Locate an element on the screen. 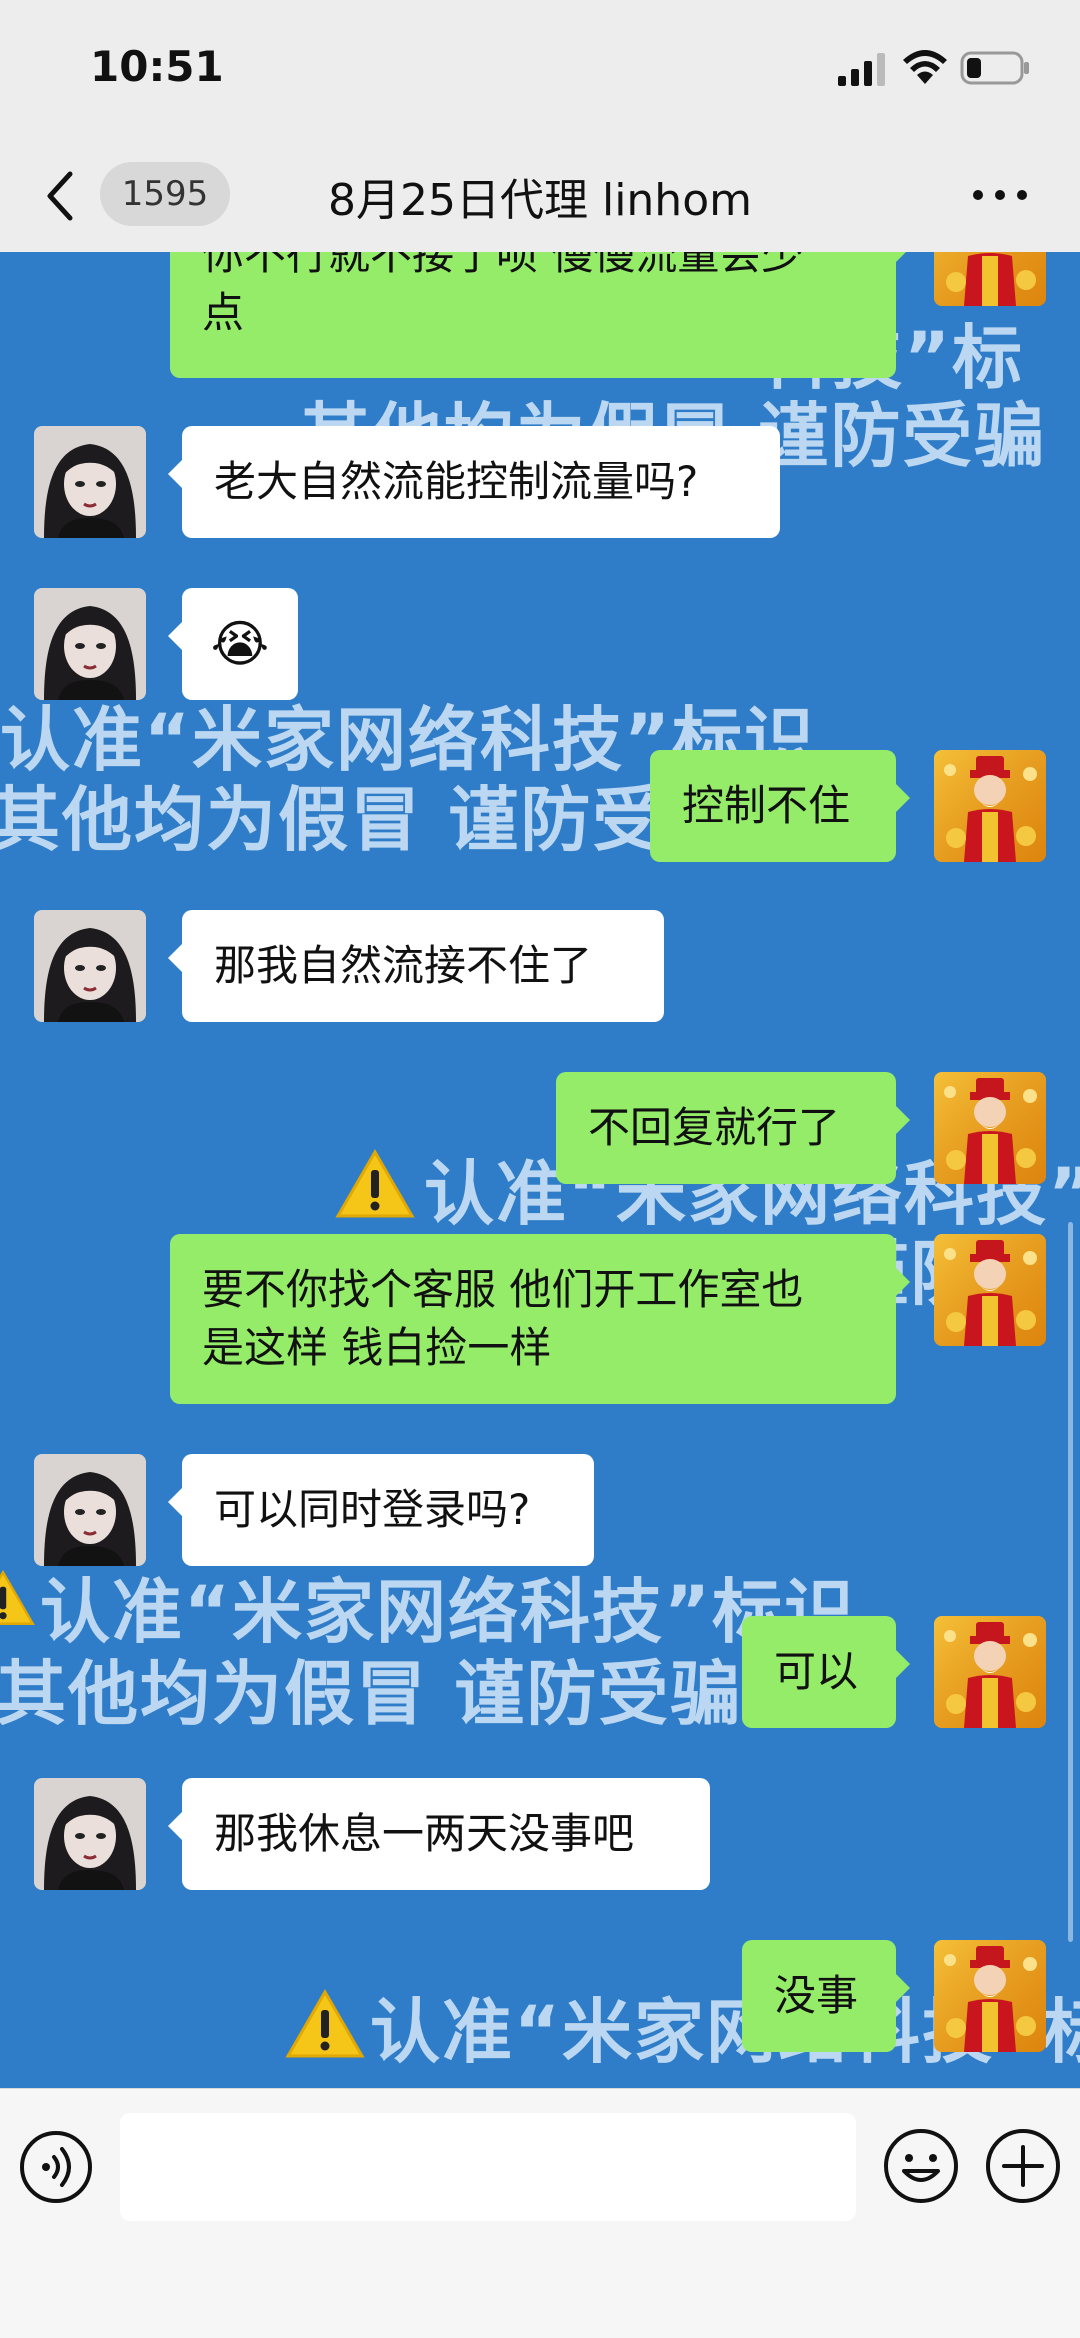 This screenshot has height=2338, width=1080. message-text: 可以同时登录吗? is located at coordinates (372, 1509).